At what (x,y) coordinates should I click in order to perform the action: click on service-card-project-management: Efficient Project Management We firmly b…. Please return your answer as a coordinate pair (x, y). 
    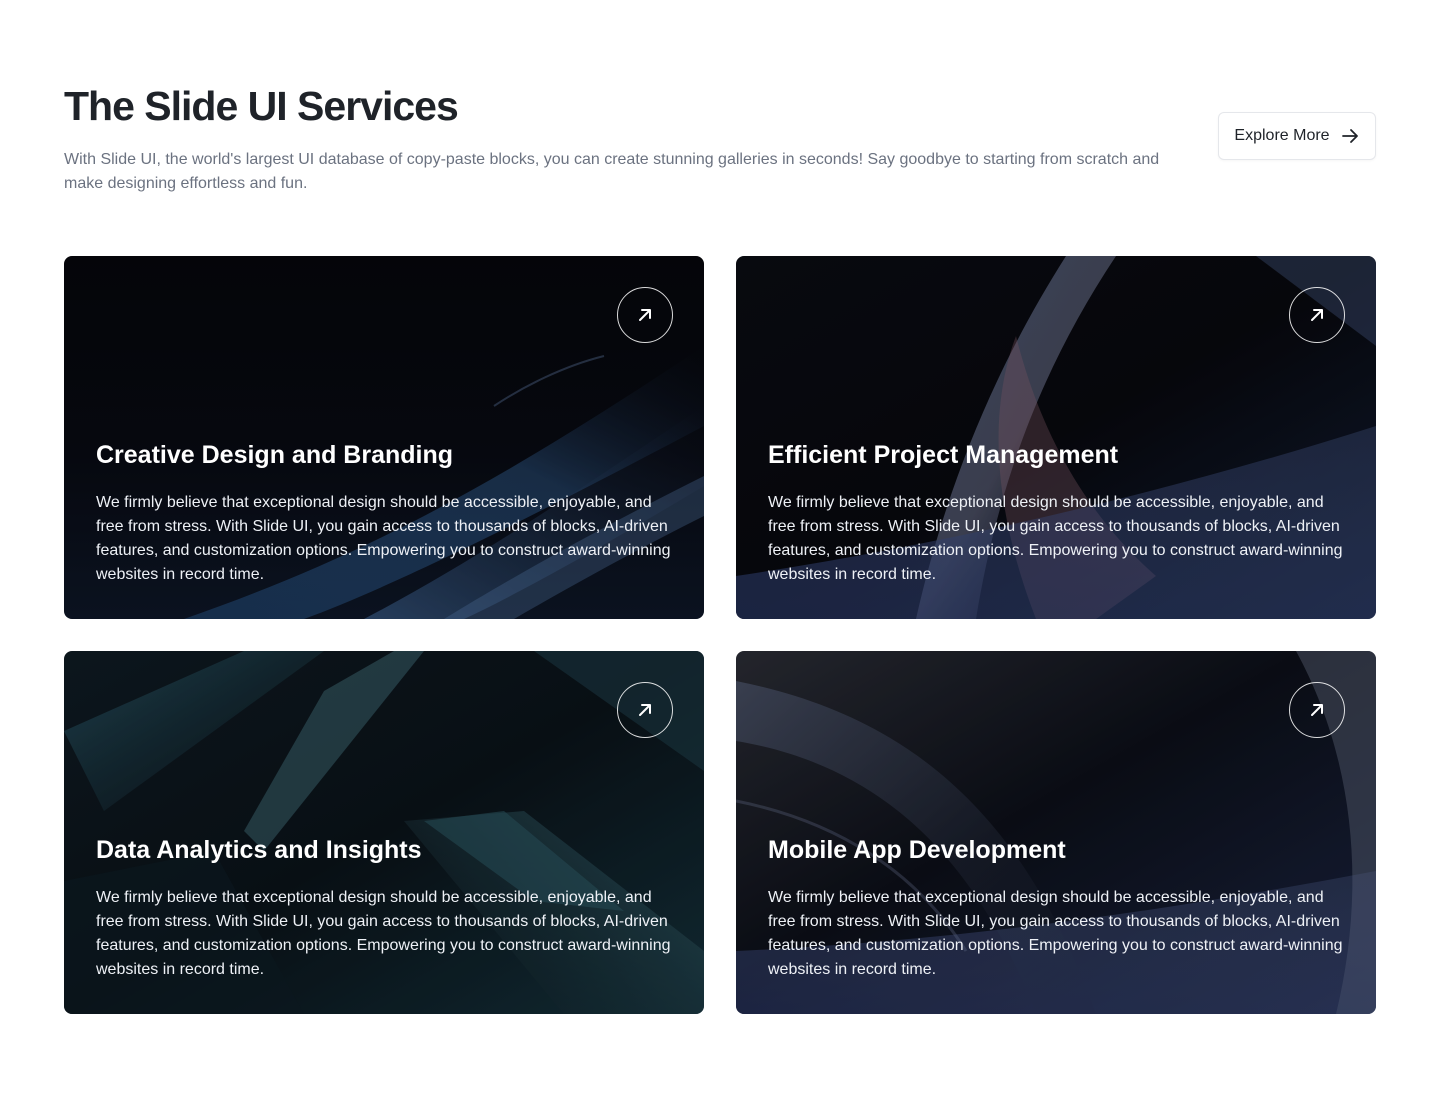
    Looking at the image, I should click on (1056, 437).